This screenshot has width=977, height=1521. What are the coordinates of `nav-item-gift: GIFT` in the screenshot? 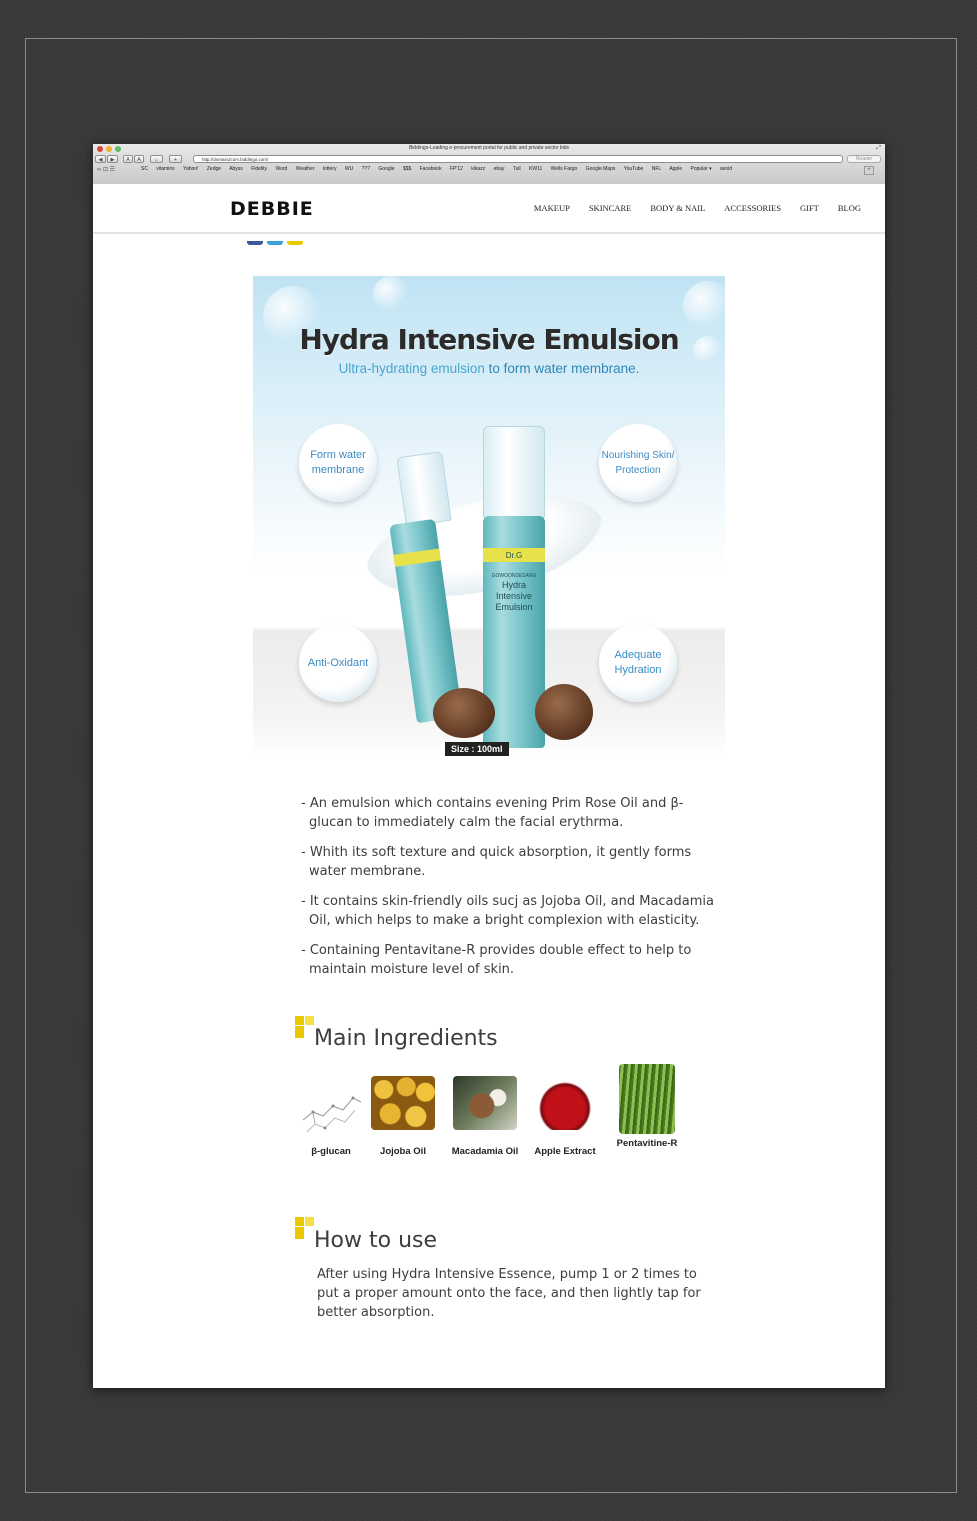 It's located at (809, 208).